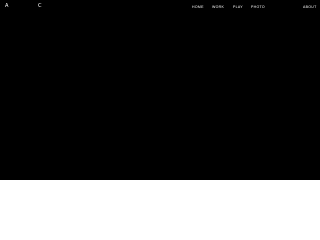 The height and width of the screenshot is (240, 320). Describe the element at coordinates (258, 7) in the screenshot. I see `nav-photo-link: PHOTO` at that location.